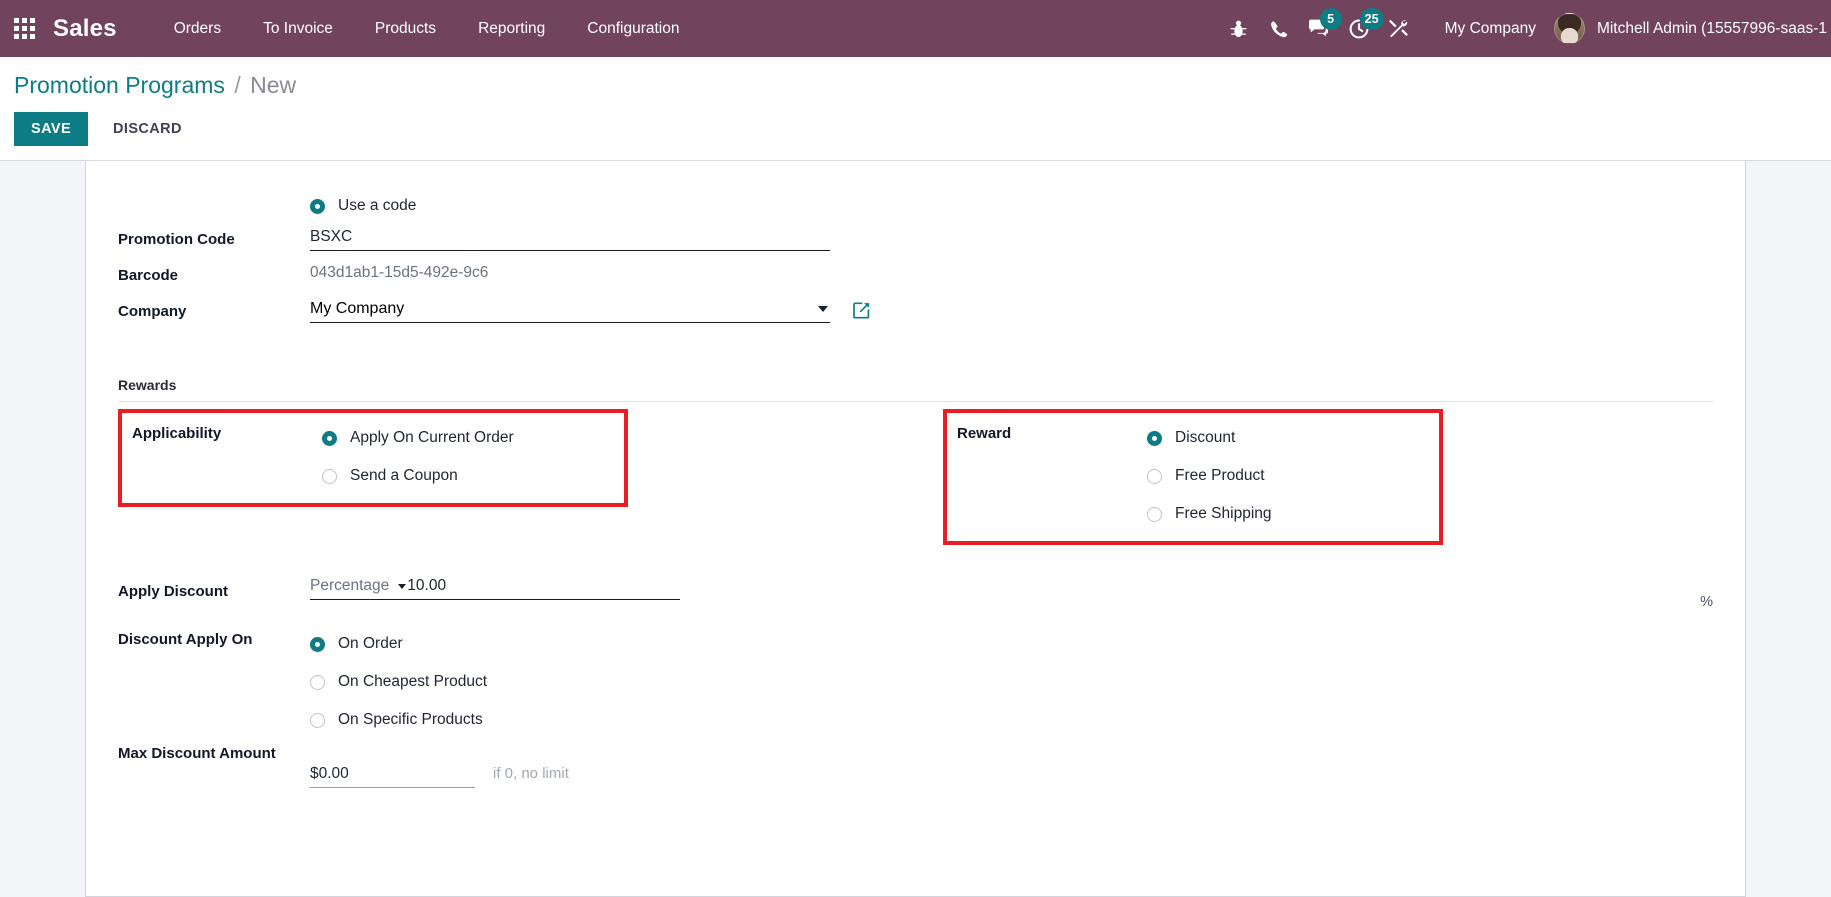 The height and width of the screenshot is (897, 1831). Describe the element at coordinates (214, 190) in the screenshot. I see `spacer-label` at that location.